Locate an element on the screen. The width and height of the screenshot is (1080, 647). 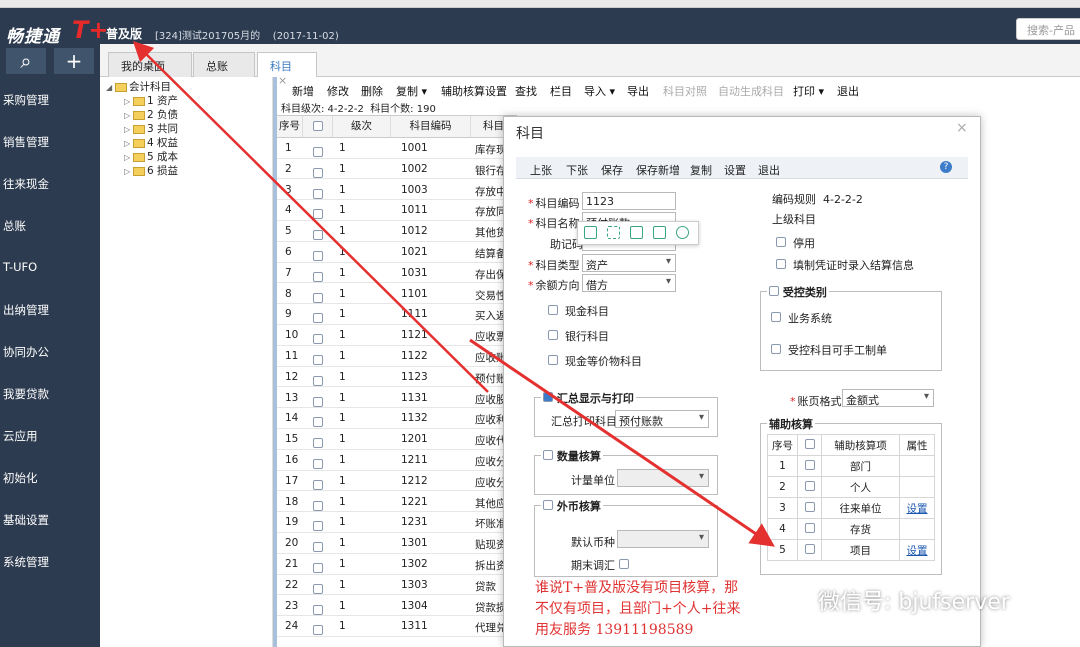
arrow-to-project is located at coordinates (622, 442).